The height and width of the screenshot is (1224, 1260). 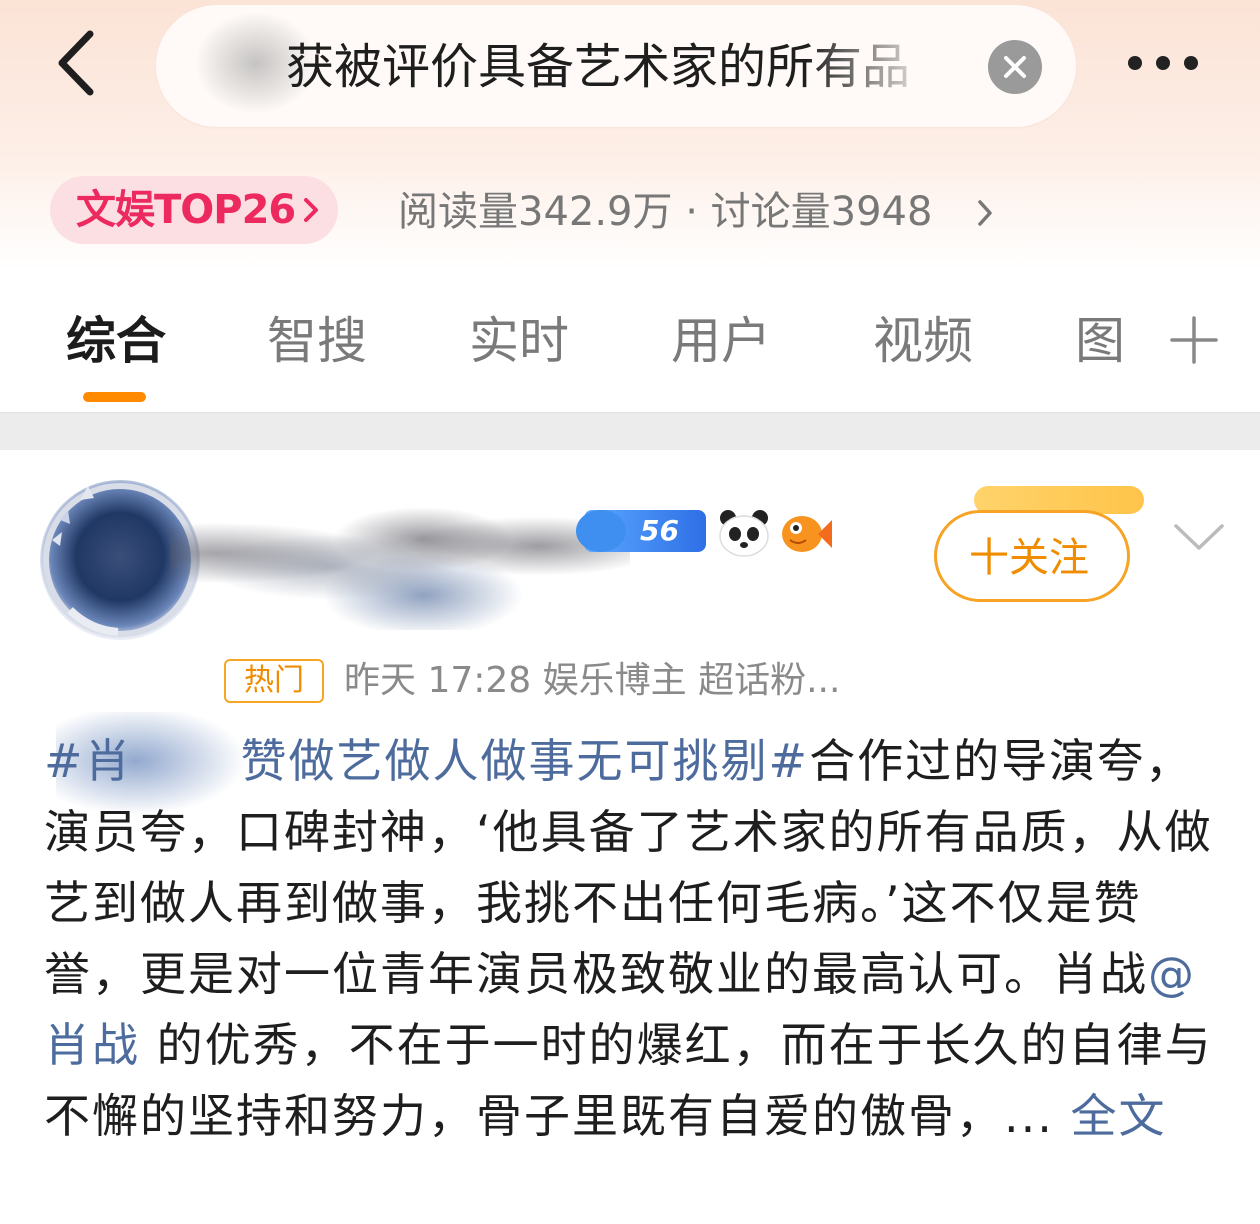 What do you see at coordinates (1100, 341) in the screenshot?
I see `tab-images: 图` at bounding box center [1100, 341].